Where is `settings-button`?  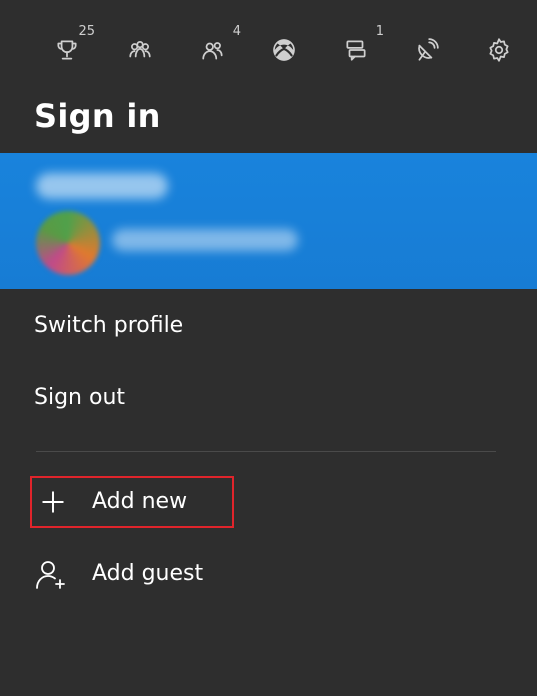 settings-button is located at coordinates (499, 50).